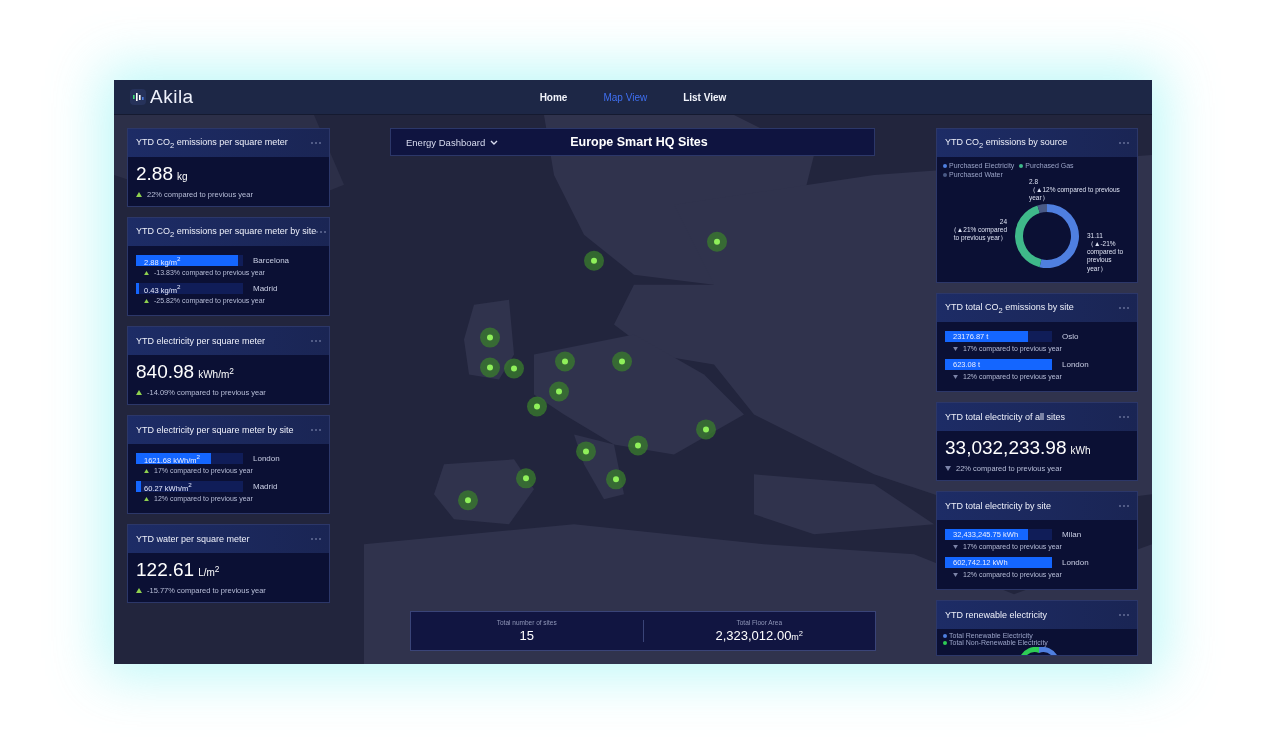 The height and width of the screenshot is (744, 1266). Describe the element at coordinates (209, 570) in the screenshot. I see `metric-unit: L/m$^{2}$` at that location.